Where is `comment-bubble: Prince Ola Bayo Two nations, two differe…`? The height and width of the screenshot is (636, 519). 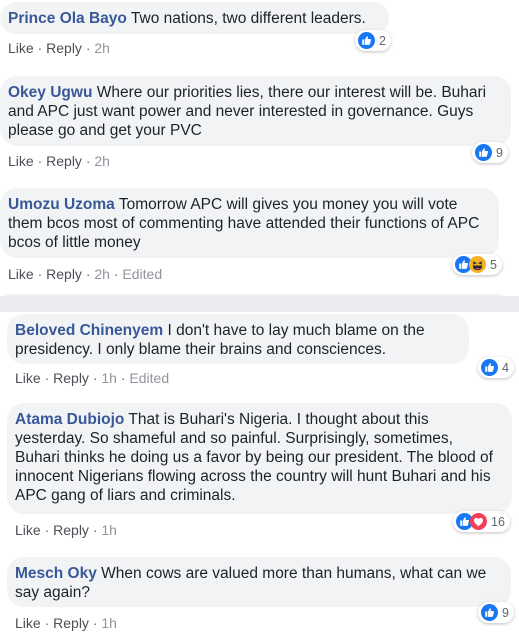 comment-bubble: Prince Ola Bayo Two nations, two differe… is located at coordinates (194, 18).